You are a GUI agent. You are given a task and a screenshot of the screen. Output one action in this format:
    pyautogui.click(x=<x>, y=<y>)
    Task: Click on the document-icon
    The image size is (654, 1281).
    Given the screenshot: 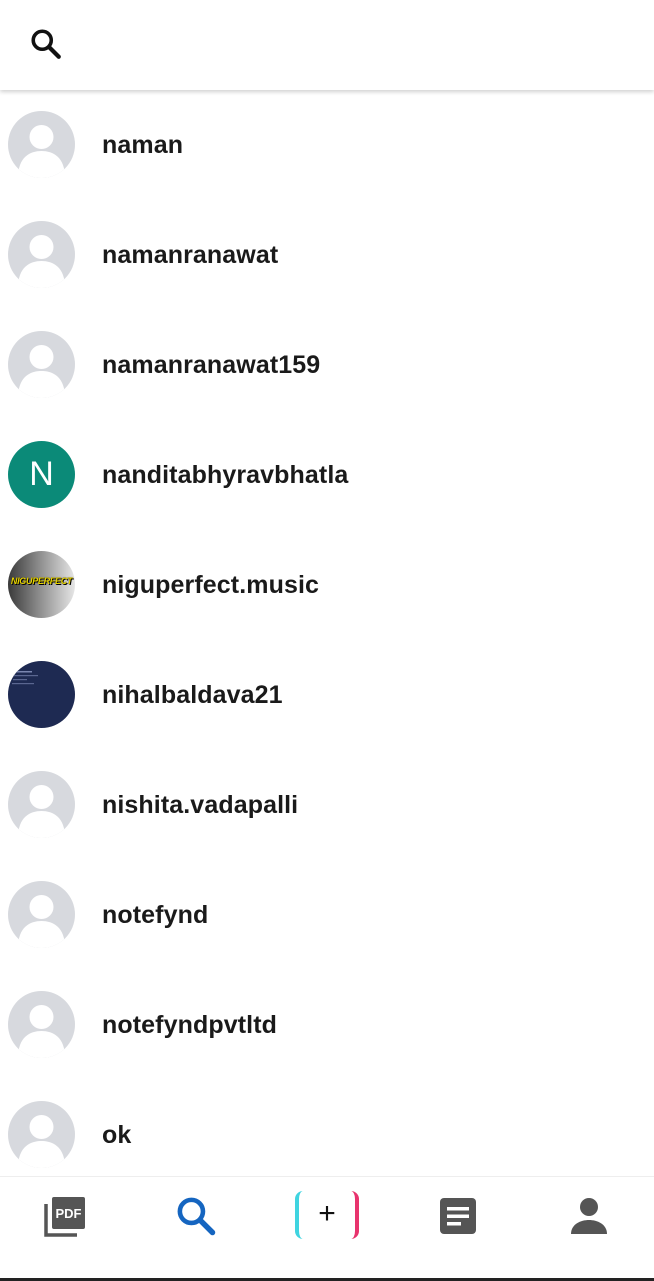 What is the action you would take?
    pyautogui.click(x=458, y=1216)
    